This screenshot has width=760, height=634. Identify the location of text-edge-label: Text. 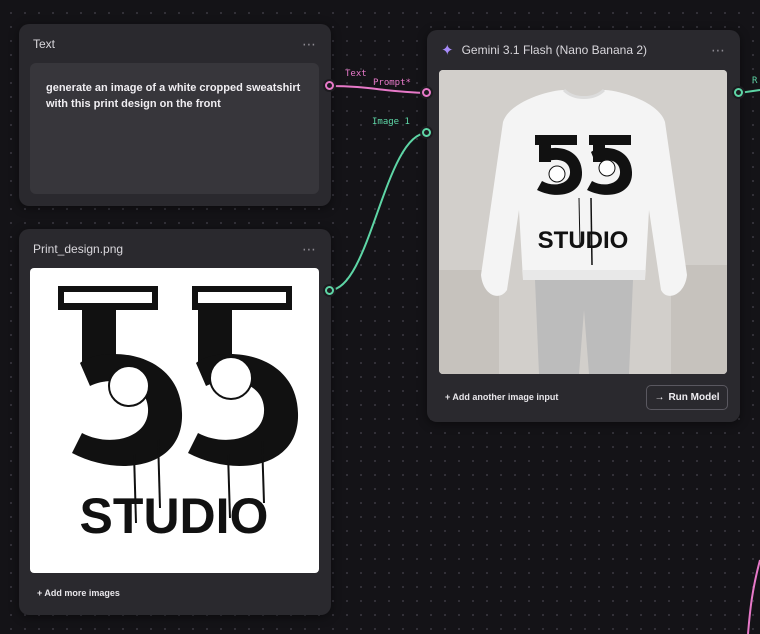
(356, 74).